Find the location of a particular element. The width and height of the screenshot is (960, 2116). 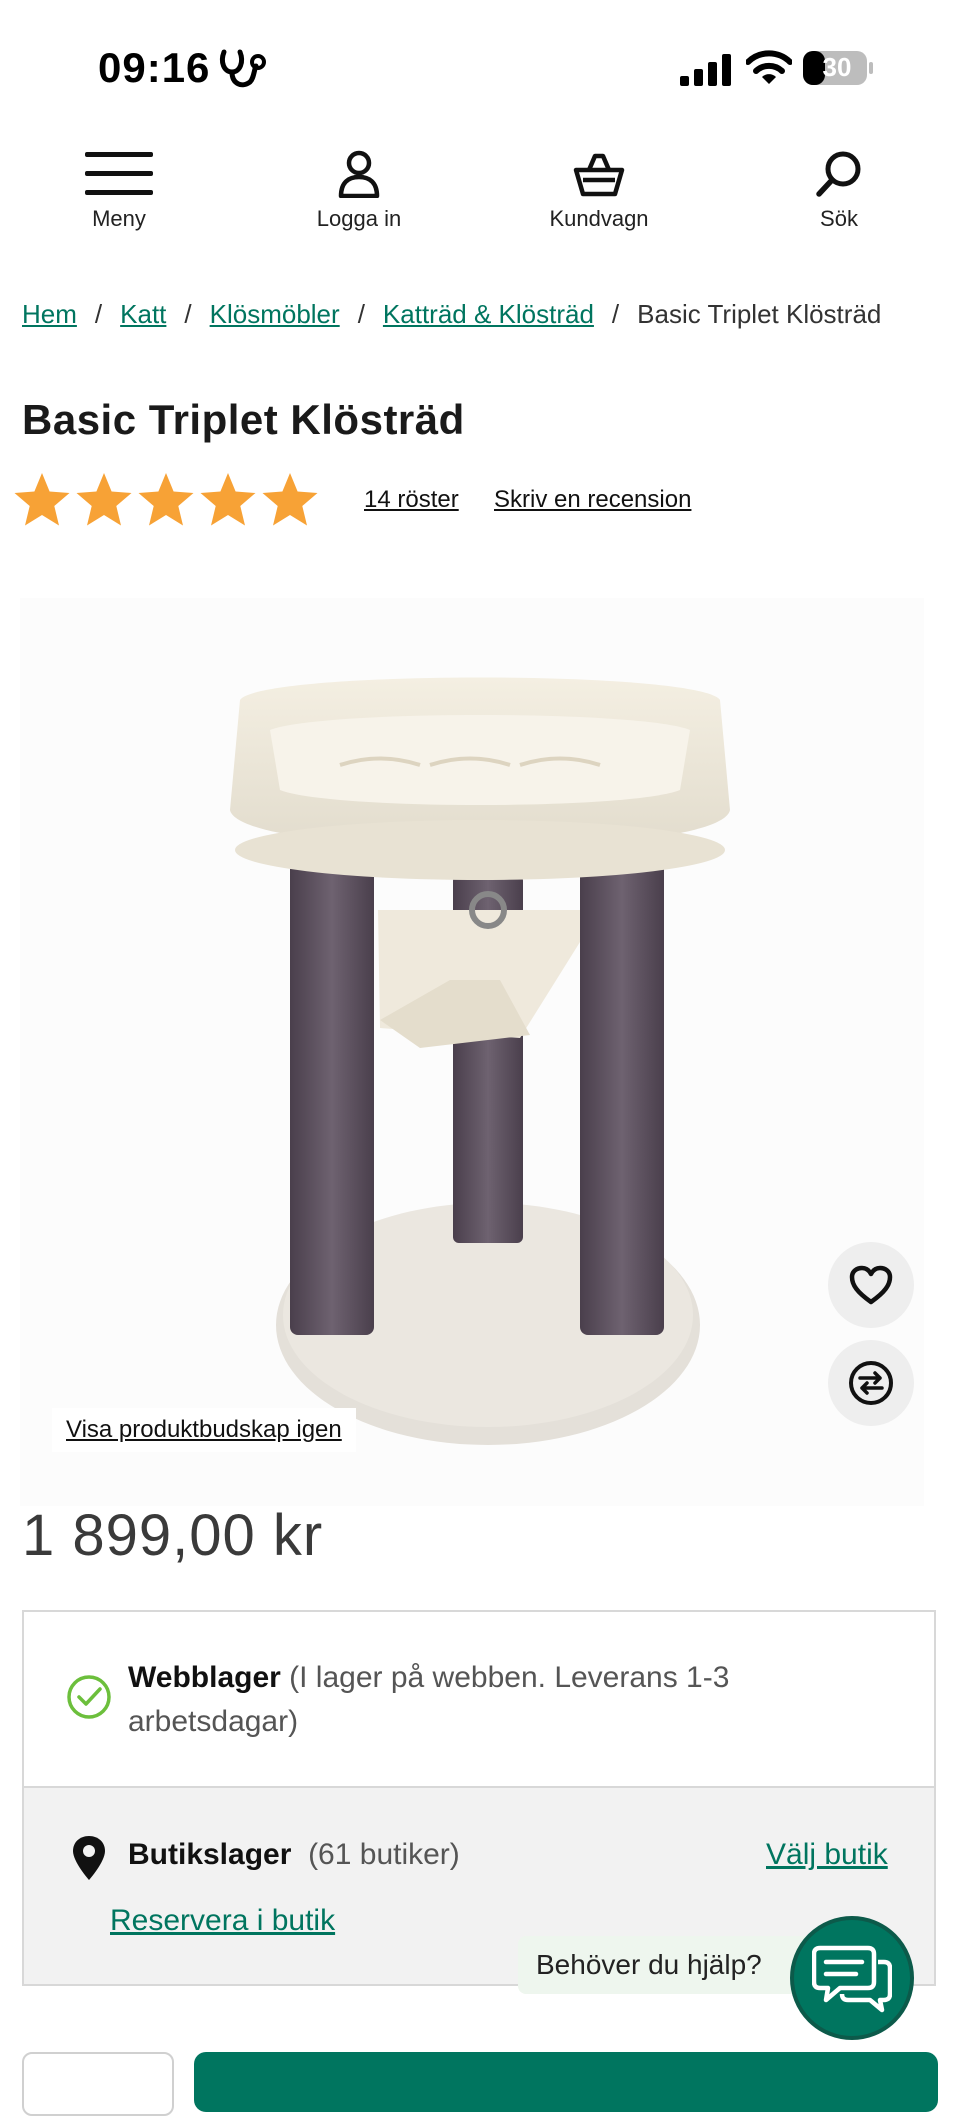

stethoscope-icon is located at coordinates (242, 68).